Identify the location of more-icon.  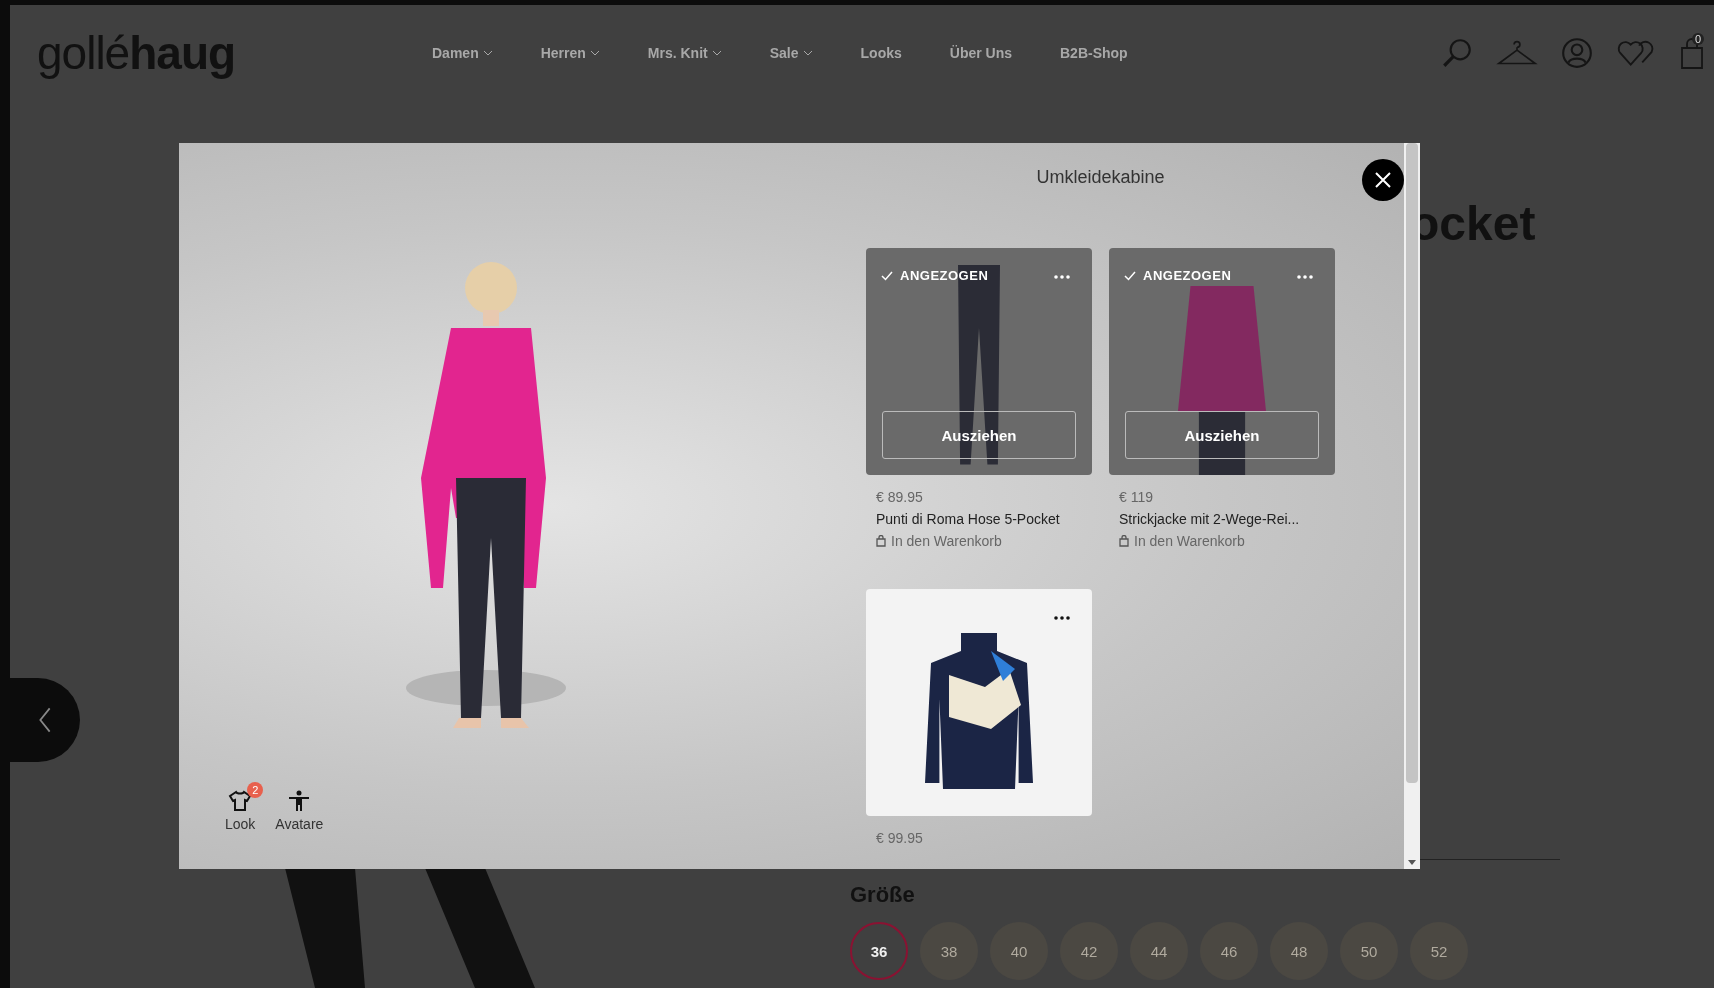
(1062, 618).